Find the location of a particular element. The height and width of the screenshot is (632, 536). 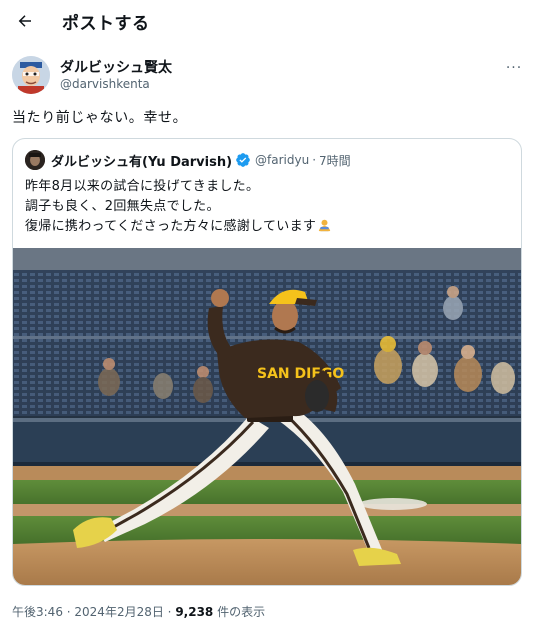

quoted-author-name: ダルビッシュ有(Yu Darvish) is located at coordinates (141, 160).